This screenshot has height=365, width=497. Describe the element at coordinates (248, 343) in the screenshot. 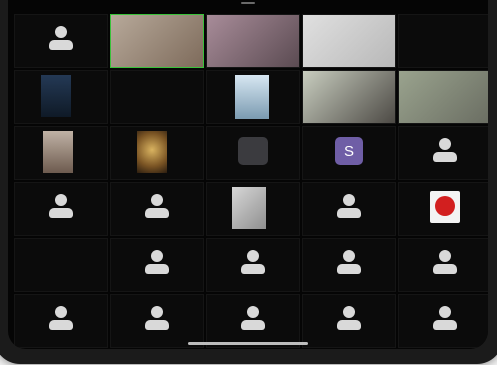

I see `home-indicator` at that location.